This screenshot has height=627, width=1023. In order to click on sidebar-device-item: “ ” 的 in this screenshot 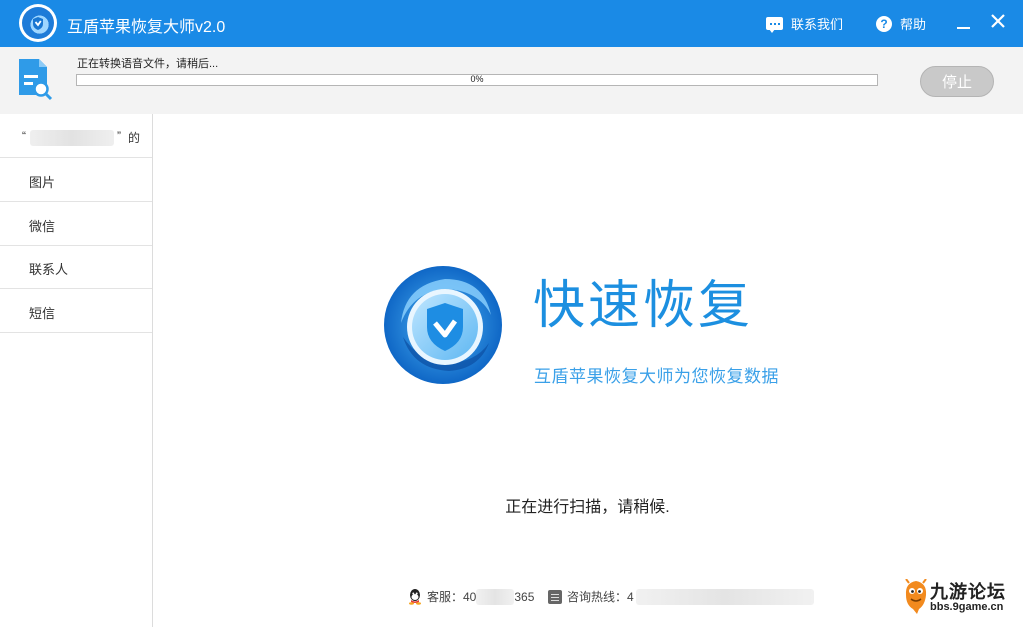, I will do `click(76, 136)`.